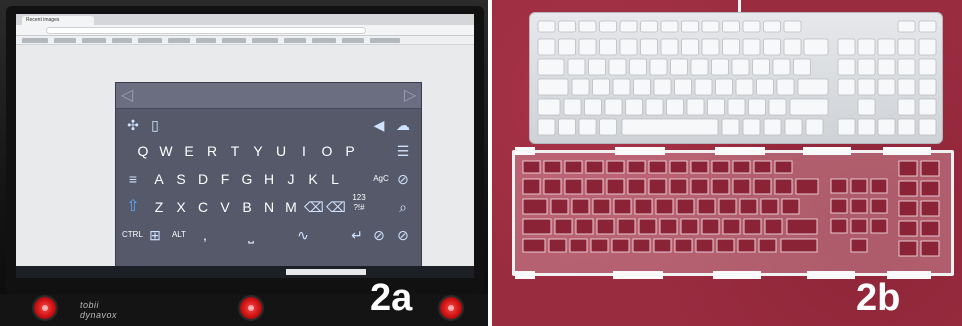 The image size is (962, 326). What do you see at coordinates (403, 235) in the screenshot?
I see `right-click-icon: ⊘` at bounding box center [403, 235].